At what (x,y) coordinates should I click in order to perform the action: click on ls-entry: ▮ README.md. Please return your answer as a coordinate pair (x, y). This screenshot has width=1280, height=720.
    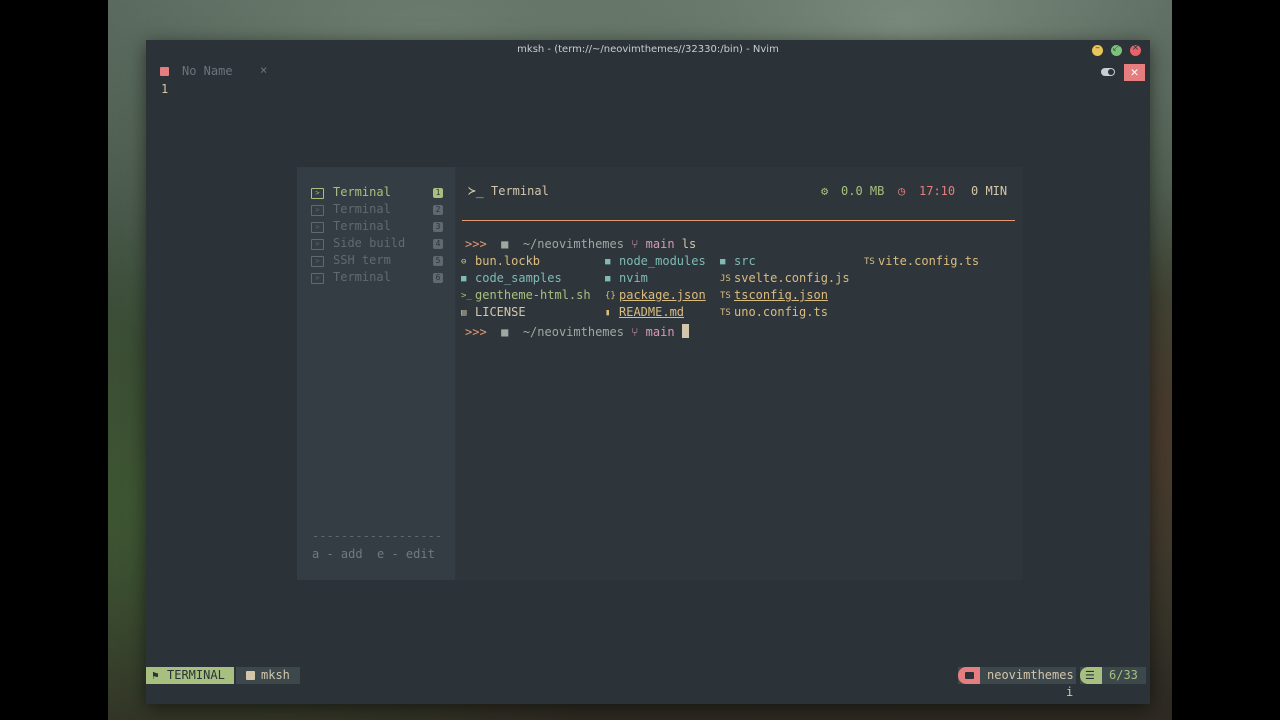
    Looking at the image, I should click on (644, 313).